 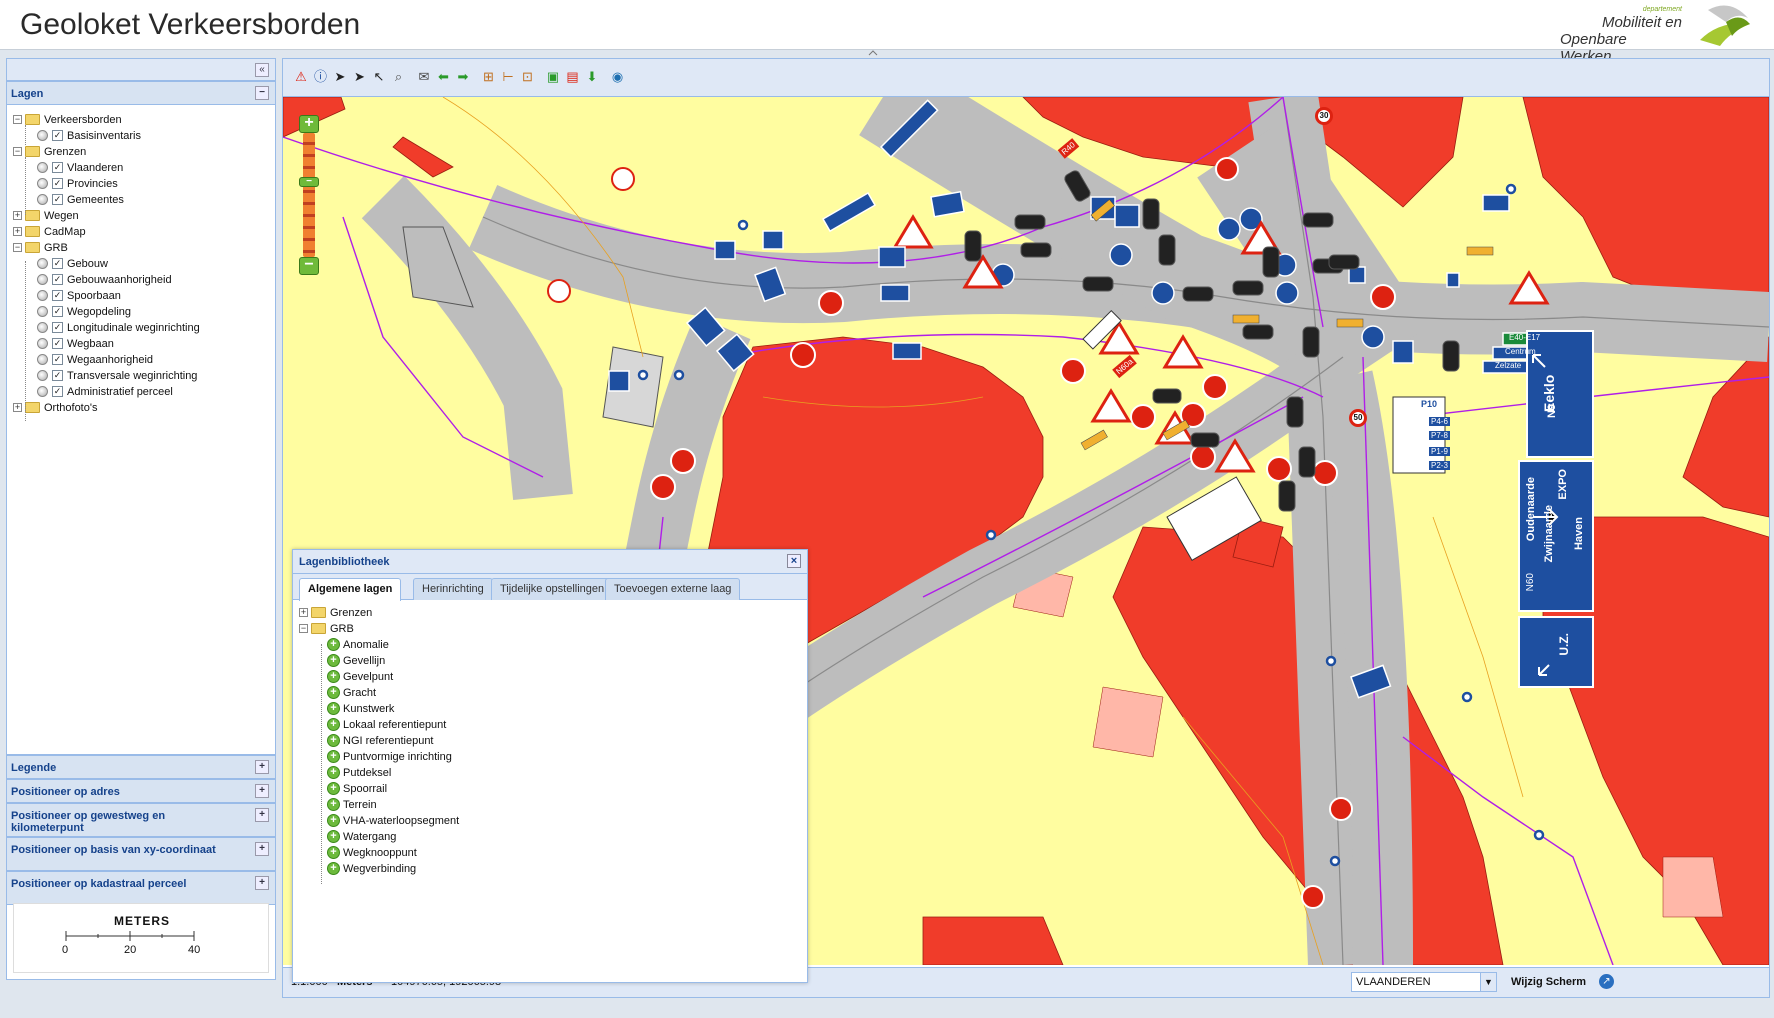 What do you see at coordinates (79, 295) in the screenshot?
I see `layer-tree-row: ✓ Spoorbaan` at bounding box center [79, 295].